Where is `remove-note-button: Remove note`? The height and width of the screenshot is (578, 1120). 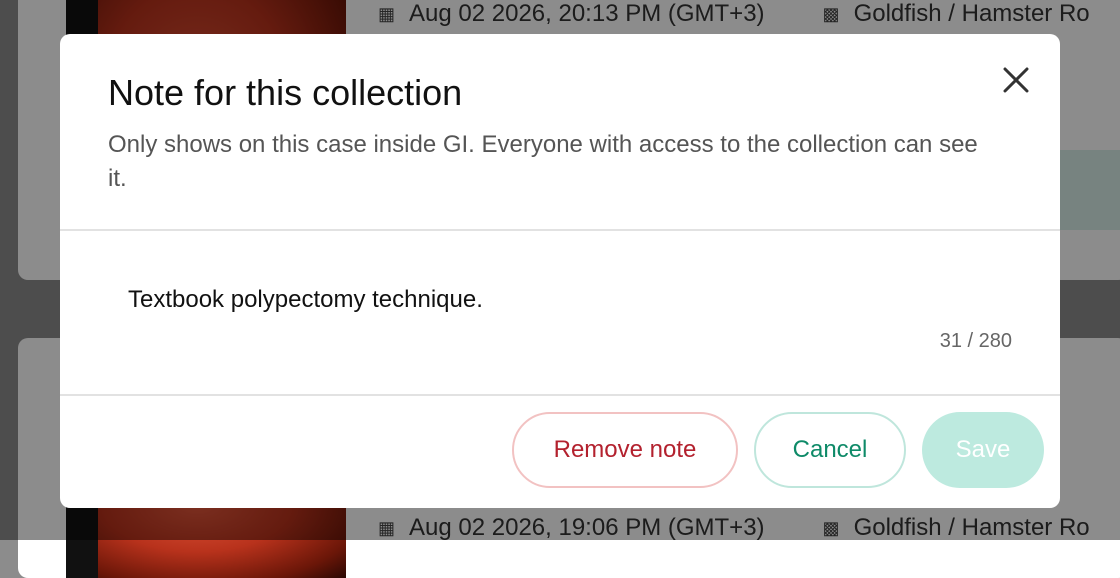
remove-note-button: Remove note is located at coordinates (625, 450).